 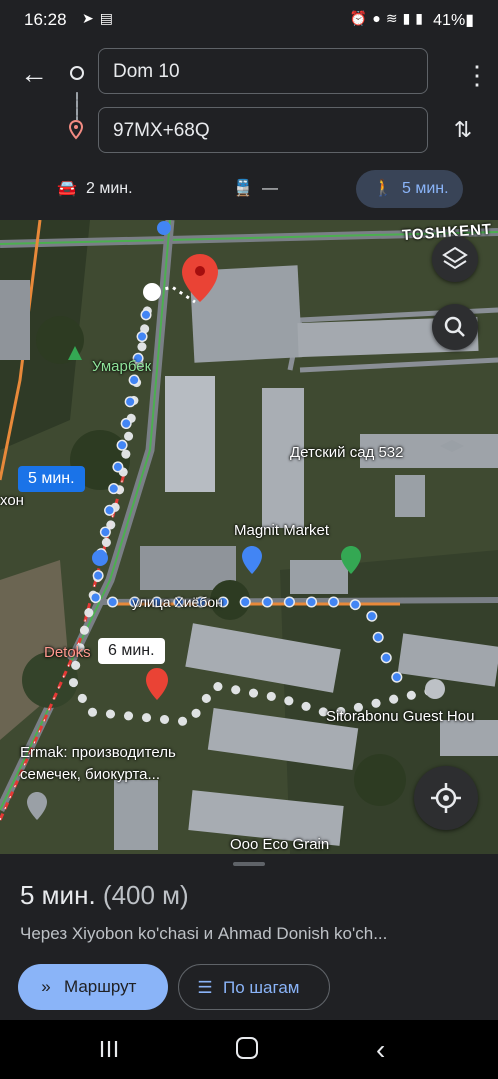 I want to click on system-nav-bar: ‹, so click(x=249, y=1049).